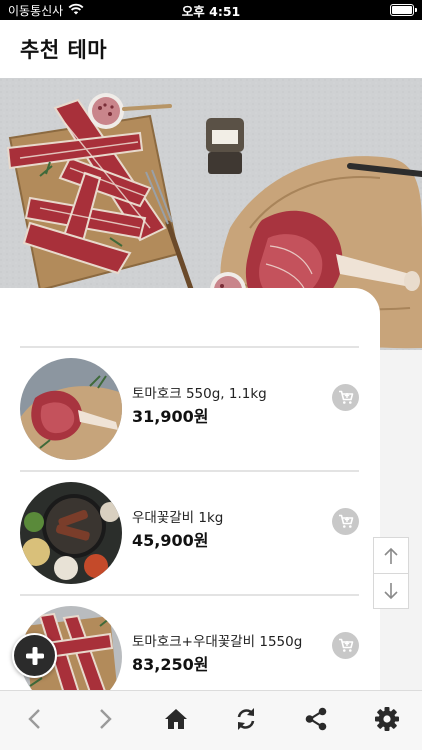  I want to click on nav-home-button, so click(176, 719).